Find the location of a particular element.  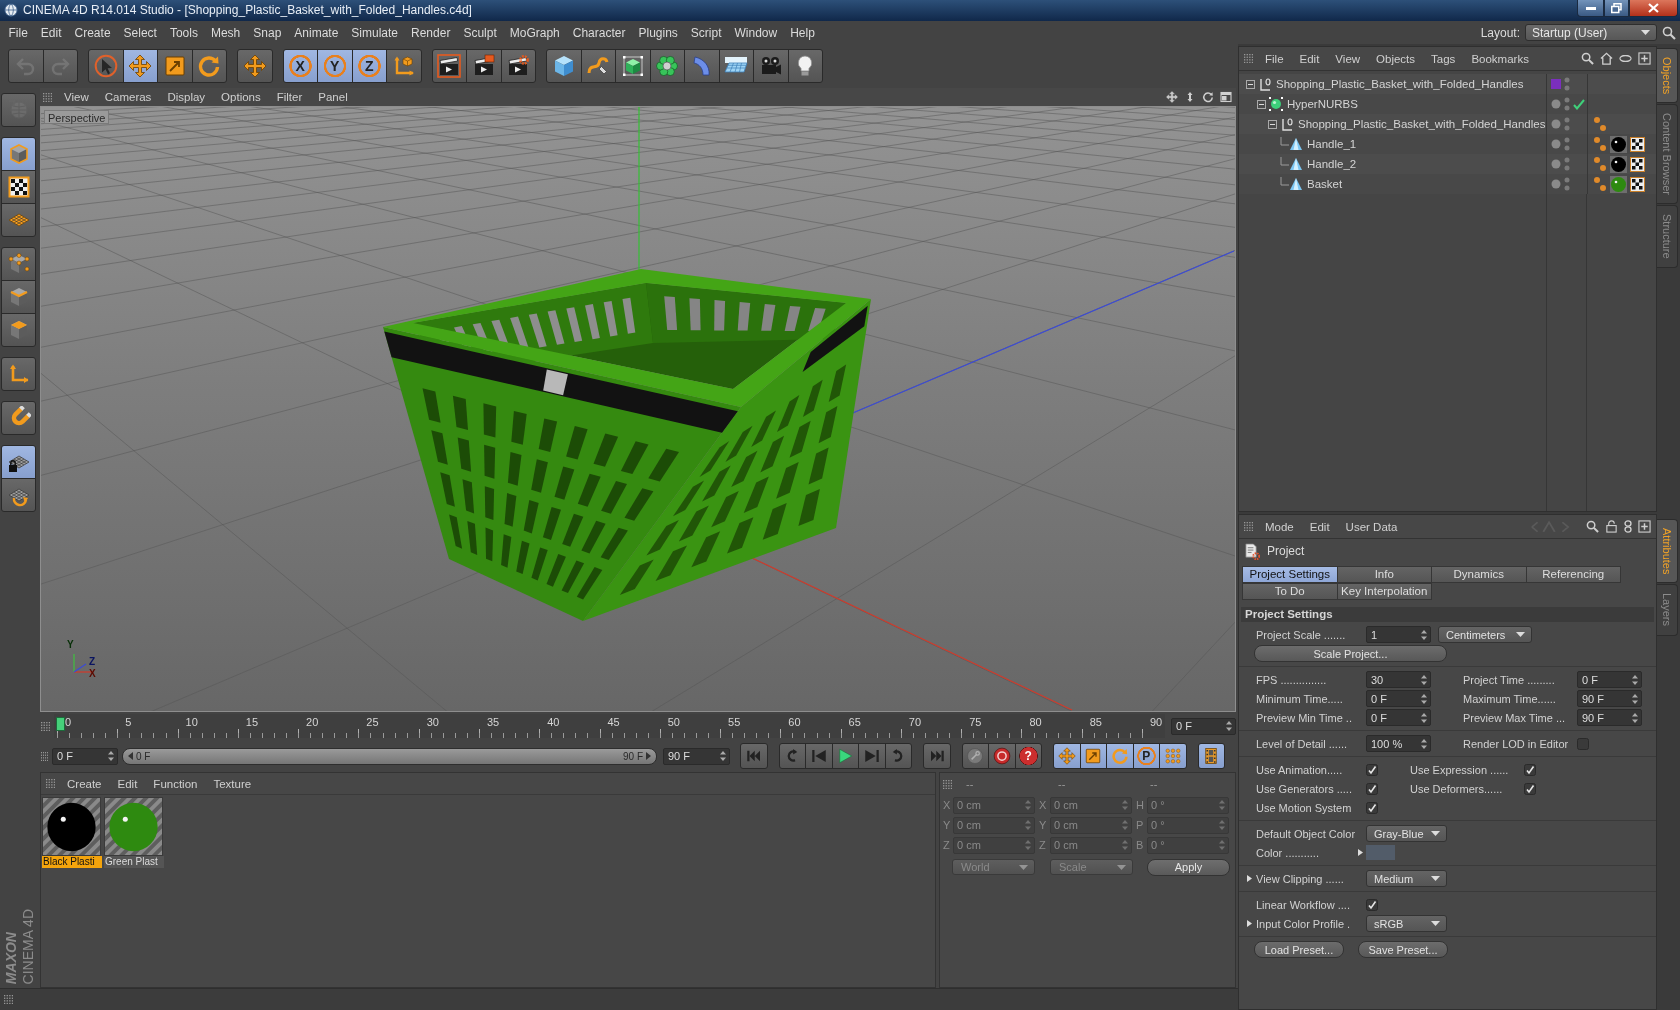

points-button is located at coordinates (18, 264).